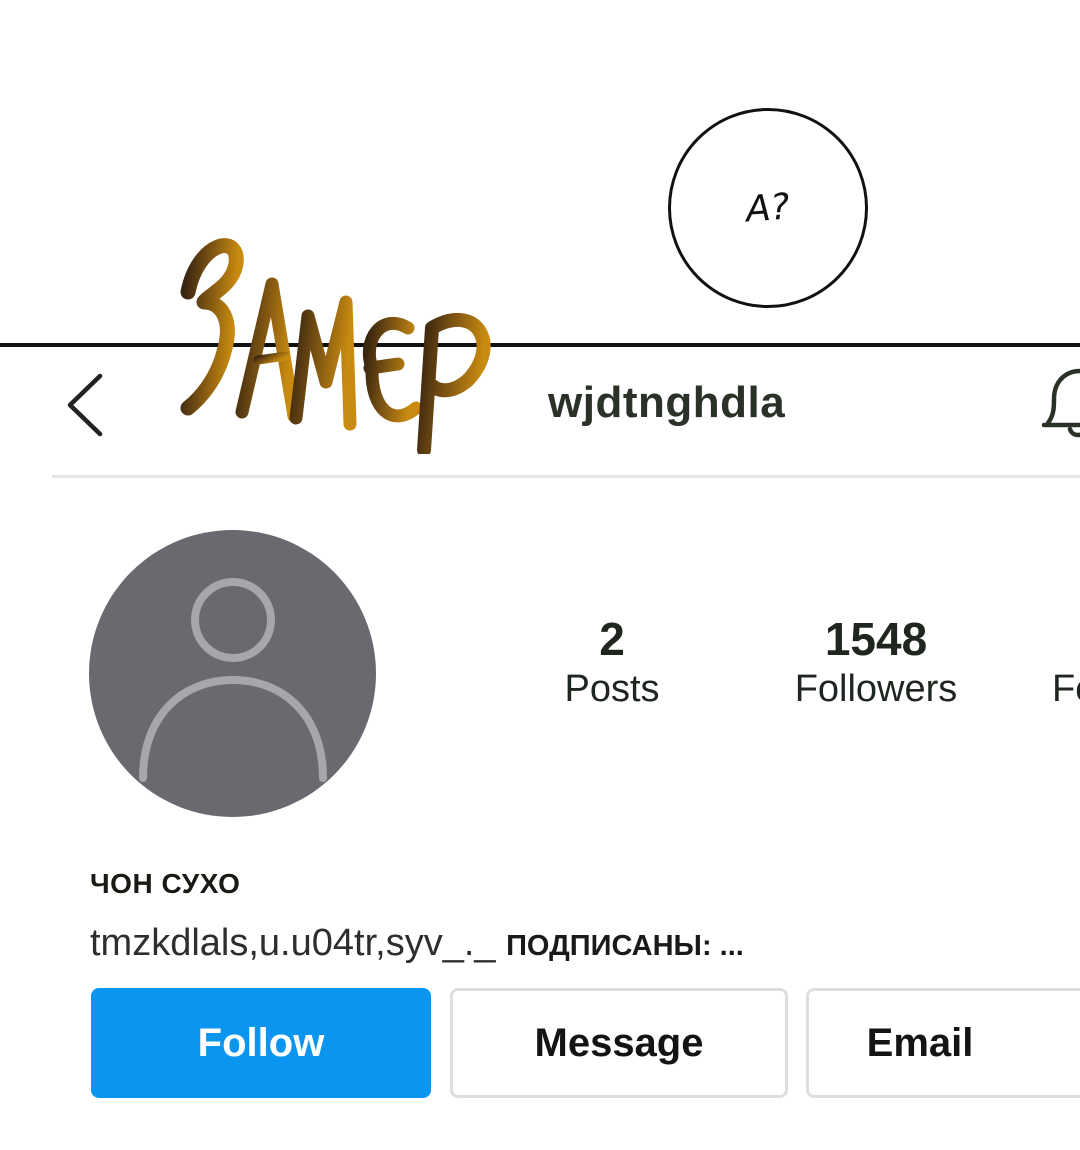 The width and height of the screenshot is (1080, 1150). I want to click on stat-posts: 2 Posts, so click(612, 662).